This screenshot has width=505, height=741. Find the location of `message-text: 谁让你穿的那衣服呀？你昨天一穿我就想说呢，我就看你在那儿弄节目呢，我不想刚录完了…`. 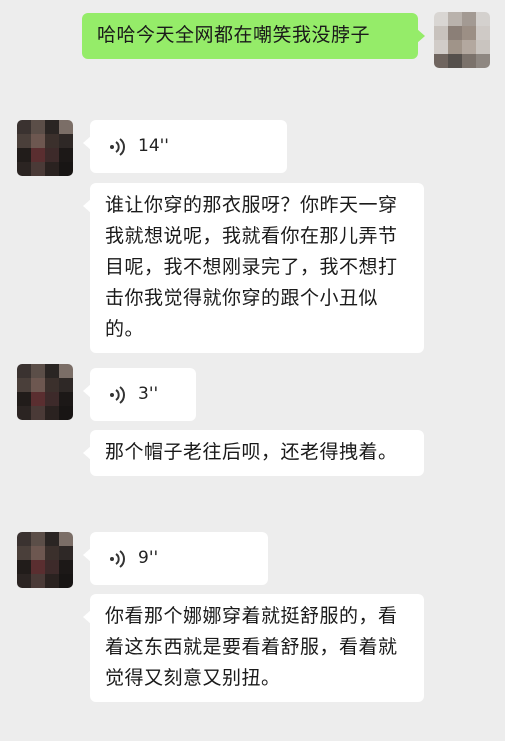

message-text: 谁让你穿的那衣服呀？你昨天一穿我就想说呢，我就看你在那儿弄节目呢，我不想刚录完了… is located at coordinates (251, 267).